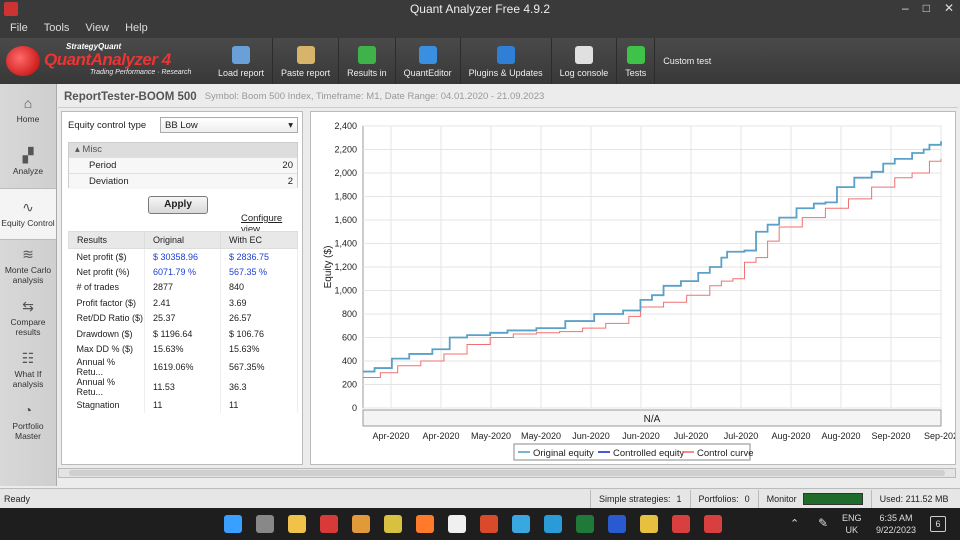  What do you see at coordinates (905, 8) in the screenshot?
I see `minimize-button: –` at bounding box center [905, 8].